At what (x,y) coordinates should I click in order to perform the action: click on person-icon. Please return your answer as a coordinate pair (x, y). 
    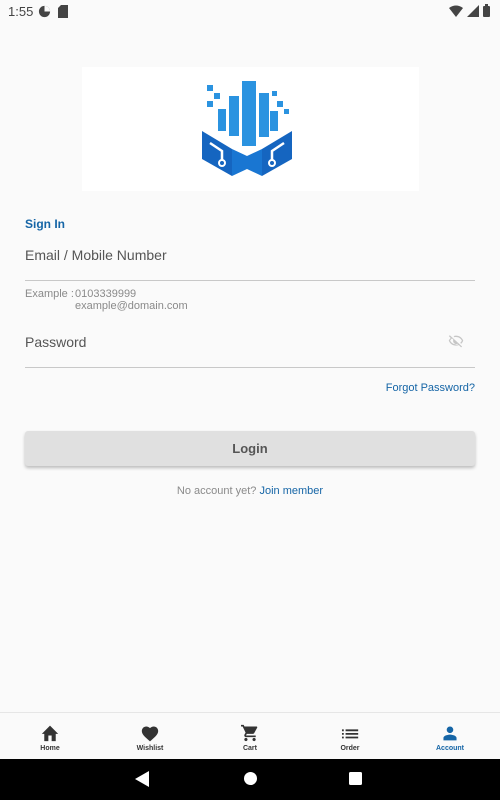
    Looking at the image, I should click on (450, 733).